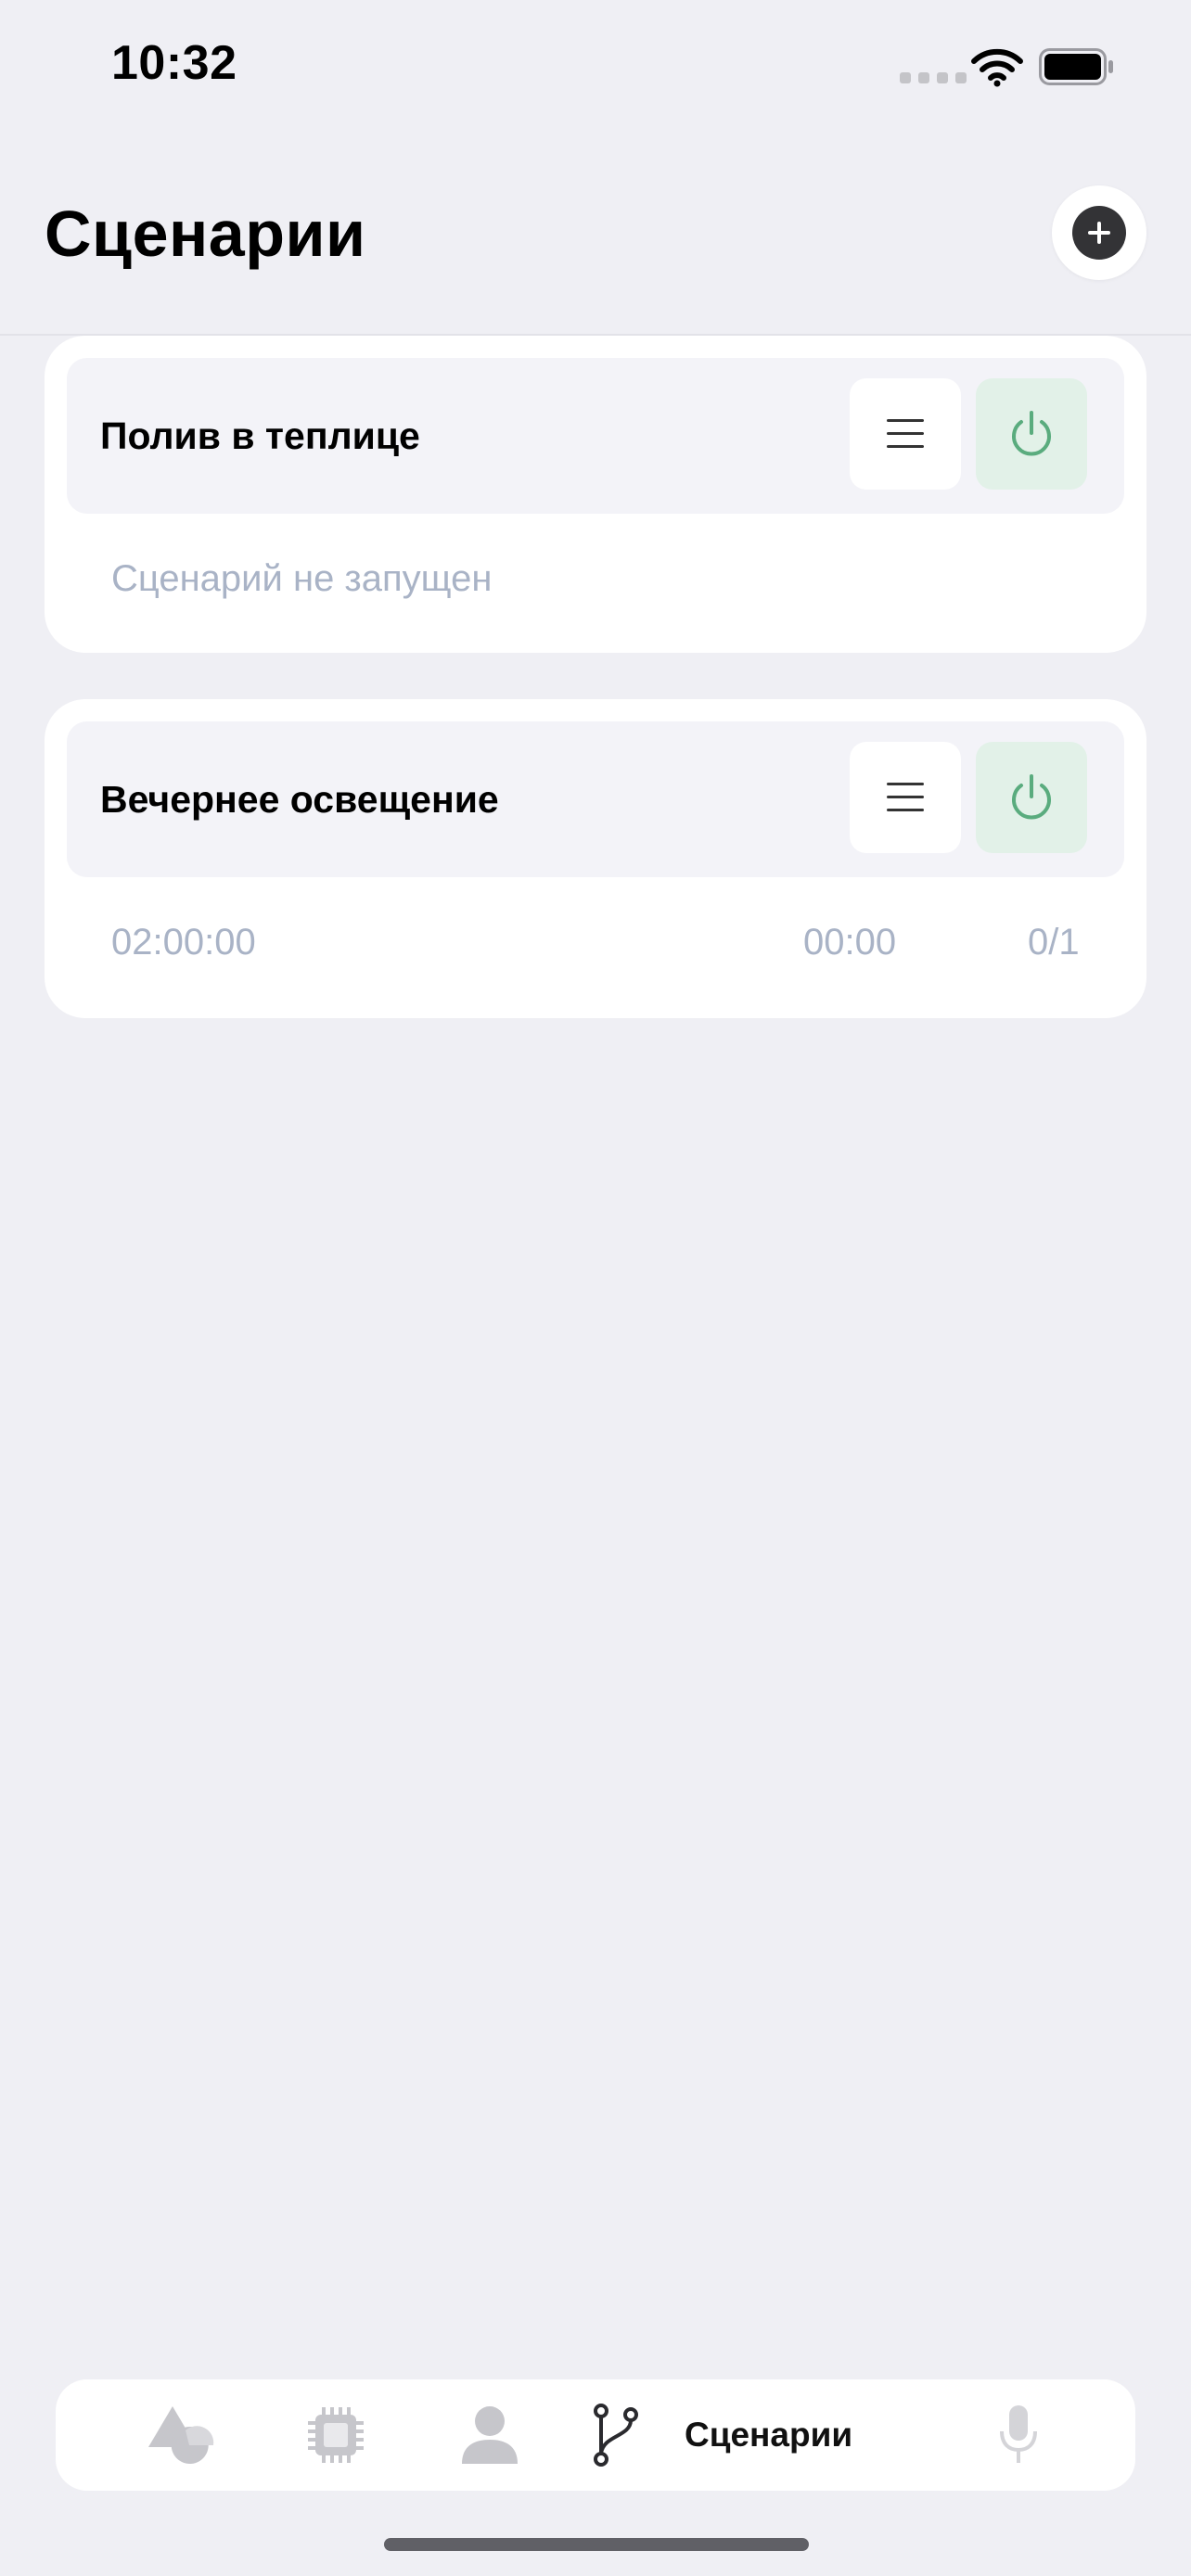  Describe the element at coordinates (595, 436) in the screenshot. I see `scenario-card-header: Полив в теплице` at that location.